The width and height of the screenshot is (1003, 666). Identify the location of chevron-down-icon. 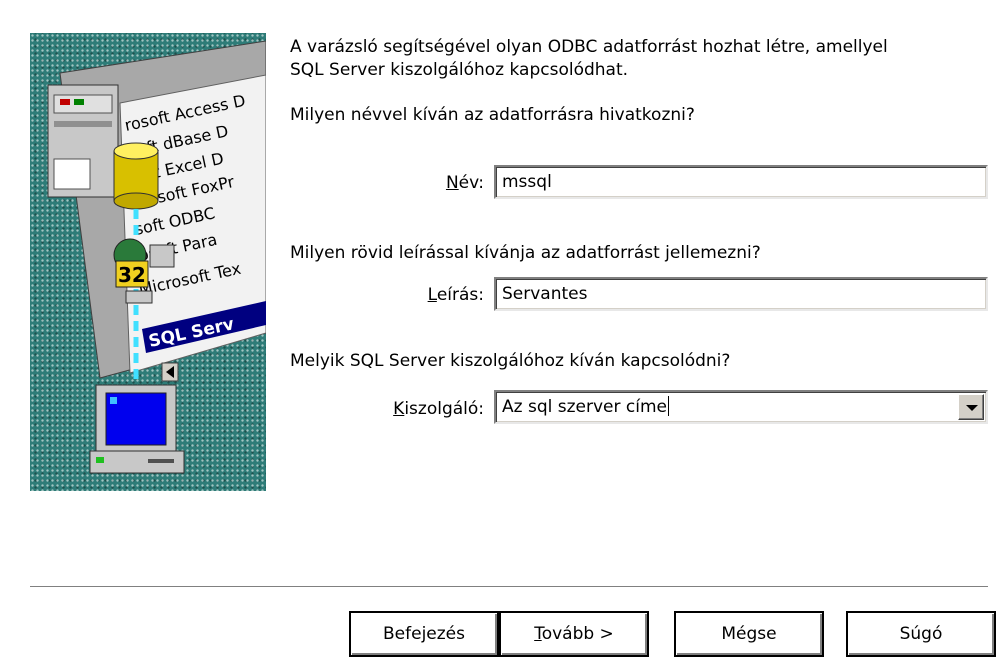
(972, 408).